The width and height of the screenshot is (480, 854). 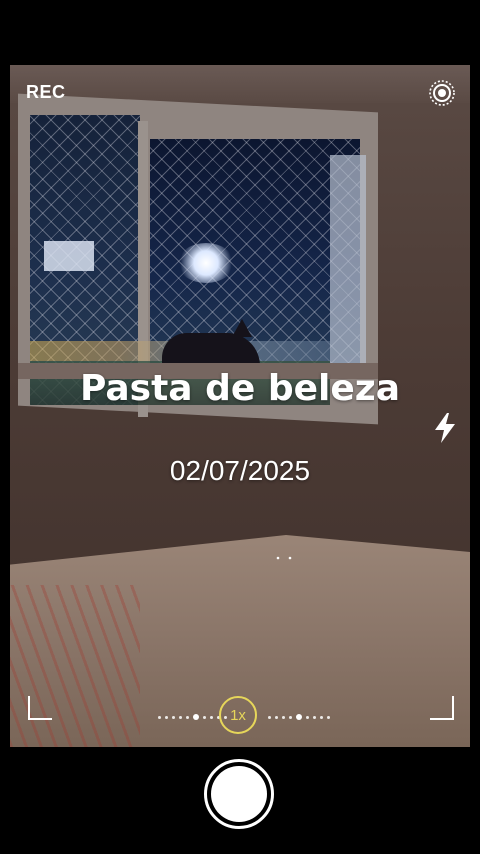 I want to click on shutter-button-inner, so click(x=239, y=794).